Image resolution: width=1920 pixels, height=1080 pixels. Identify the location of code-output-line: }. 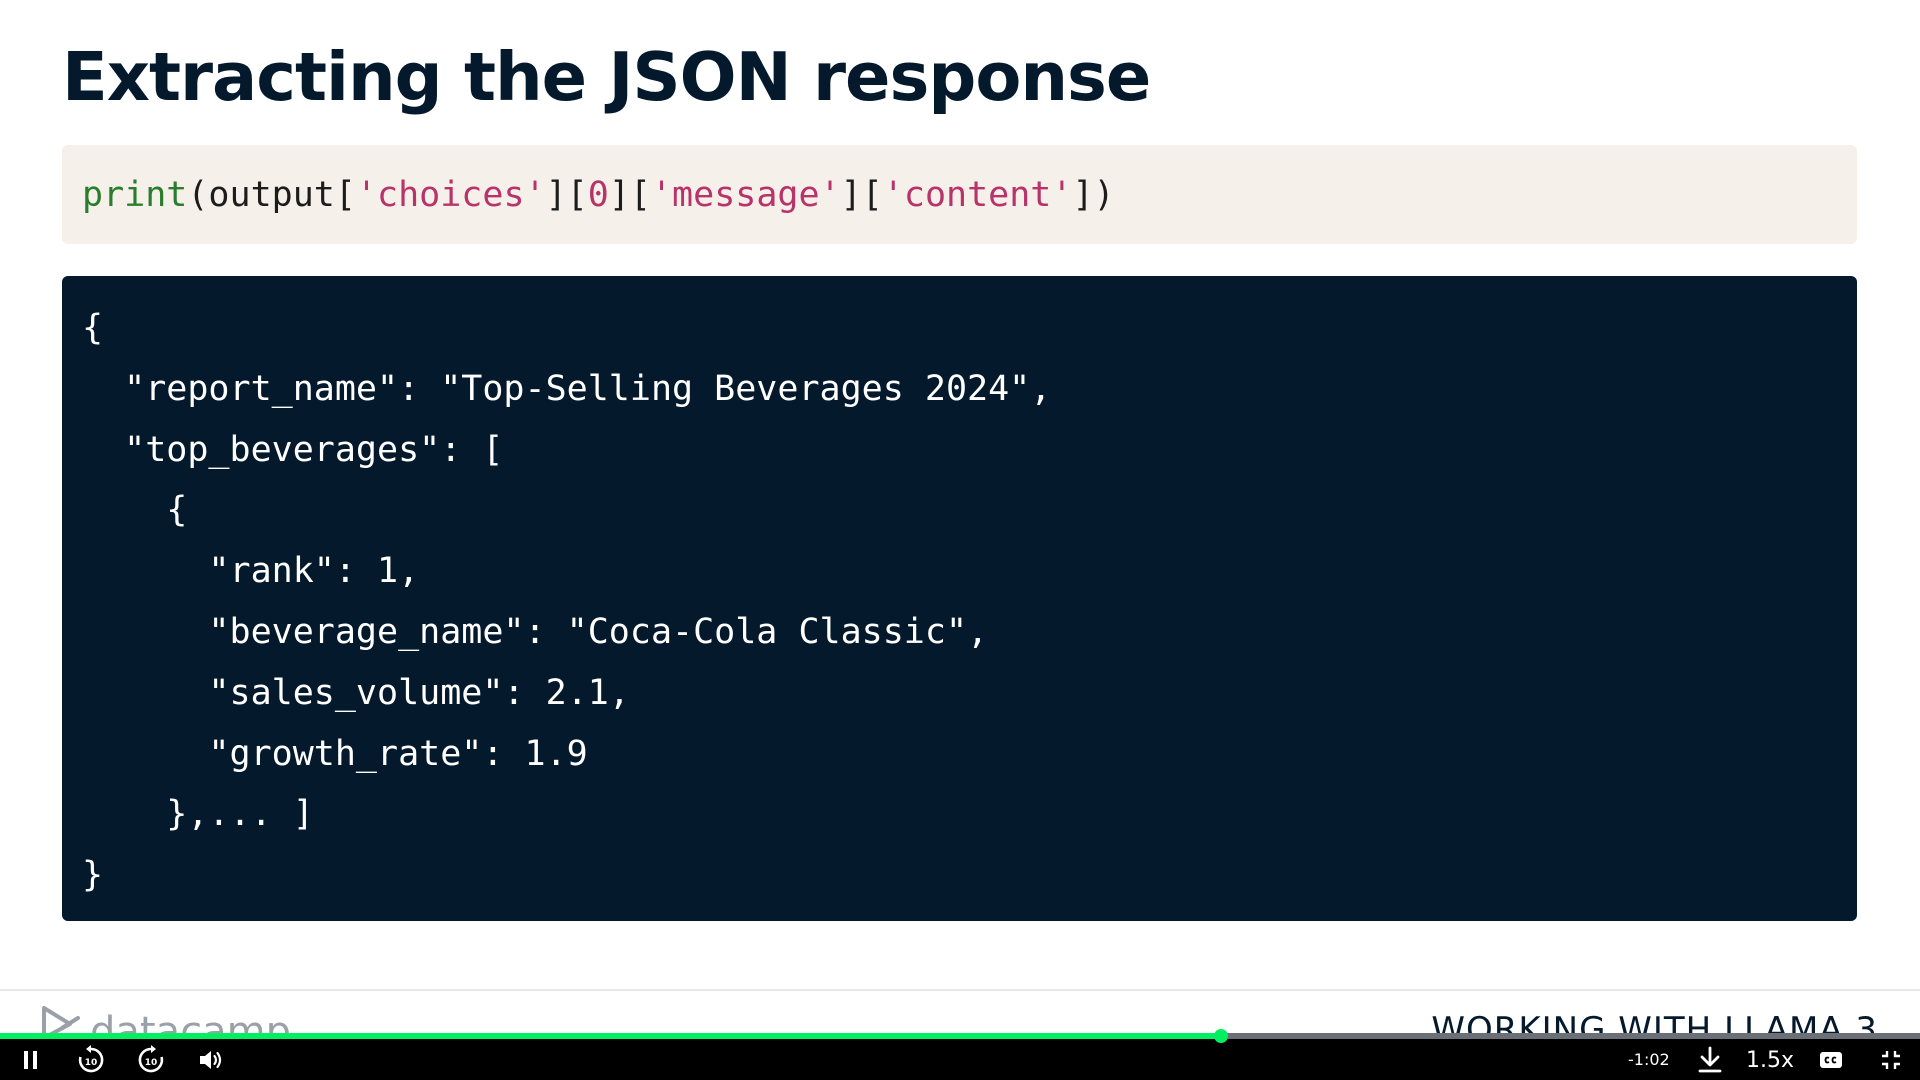
(93, 875).